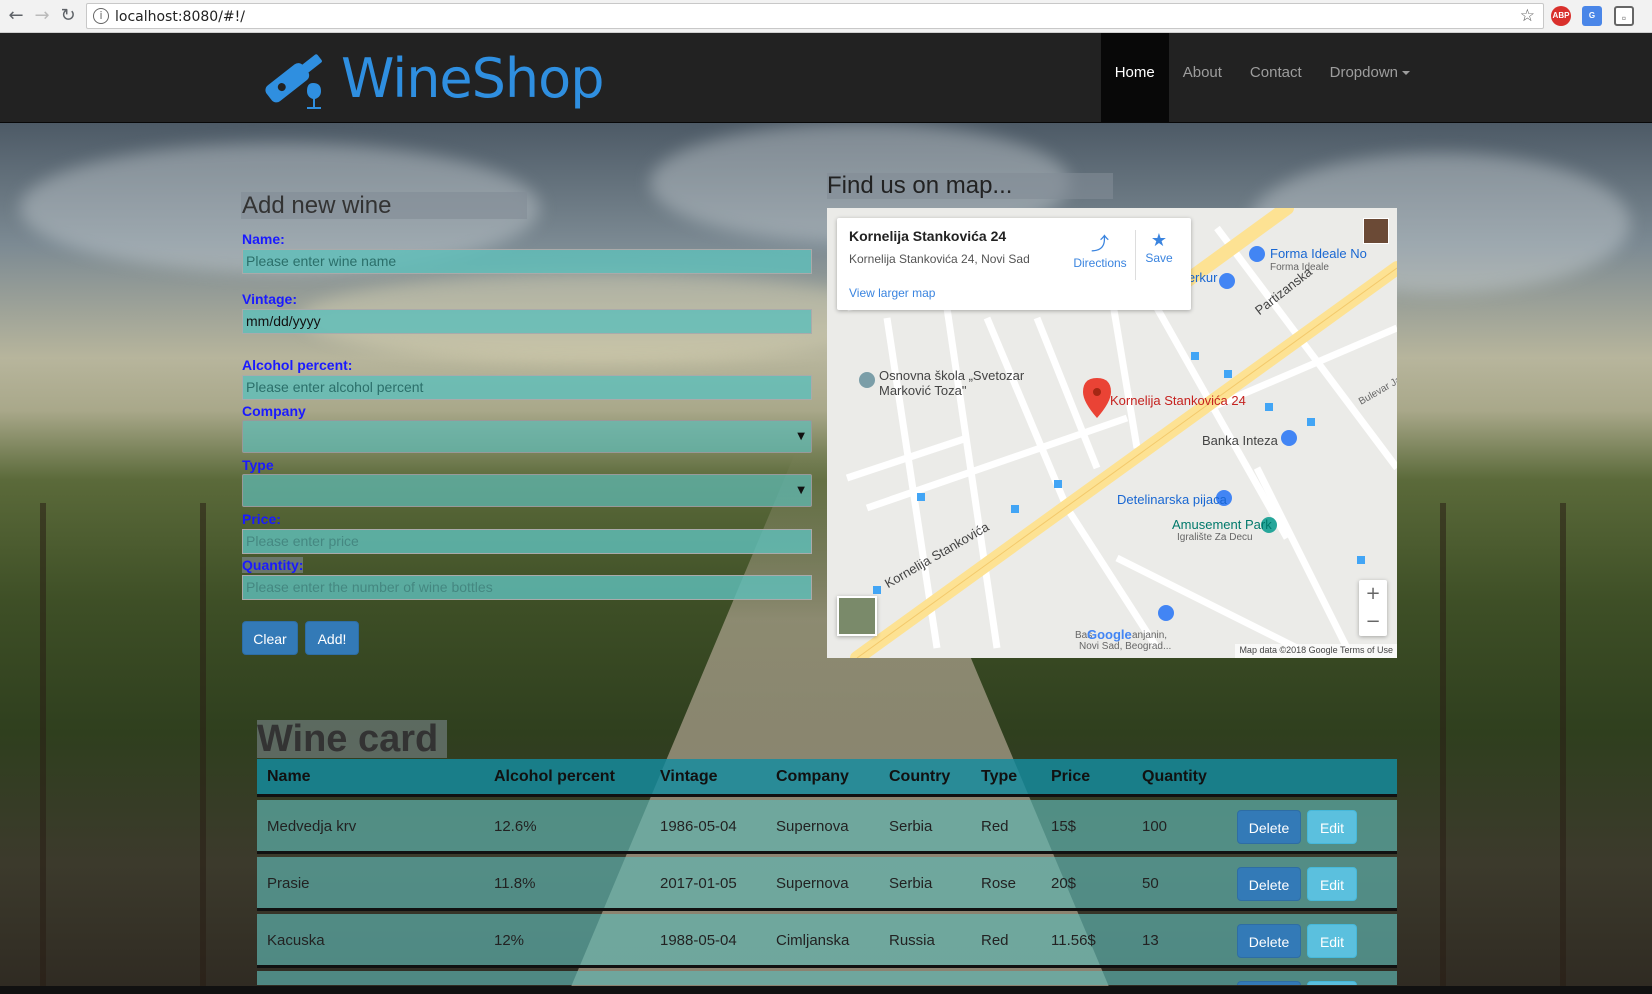  I want to click on url-text: localhost:8080/#!/, so click(180, 17).